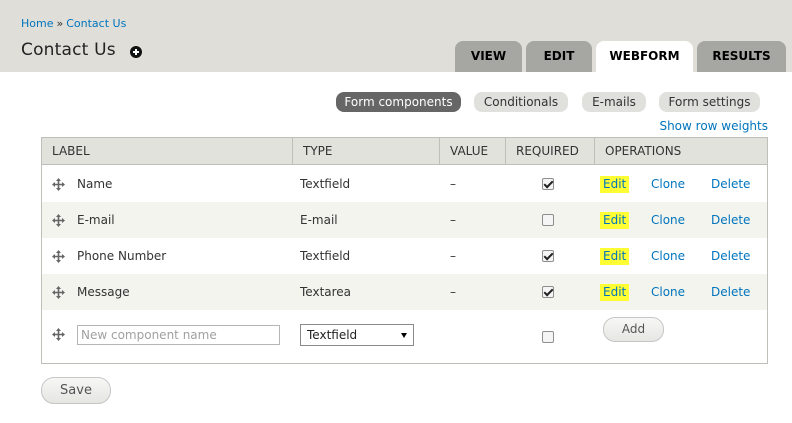 This screenshot has width=792, height=423. What do you see at coordinates (96, 23) in the screenshot?
I see `breadcrumb-current-link: Contact Us` at bounding box center [96, 23].